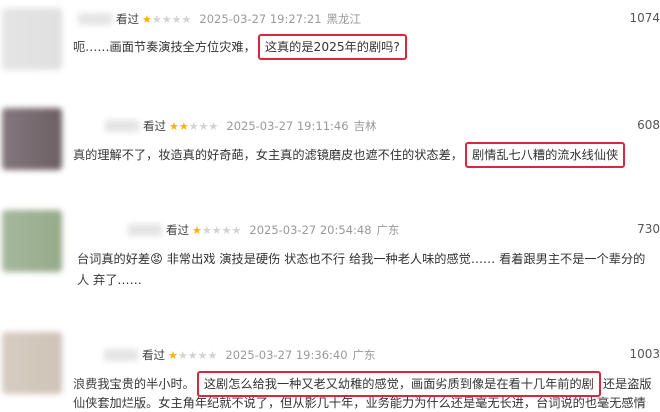 The image size is (660, 412). What do you see at coordinates (545, 155) in the screenshot?
I see `highlighted-quote: 剧情乱七八糟的流水线仙侠` at bounding box center [545, 155].